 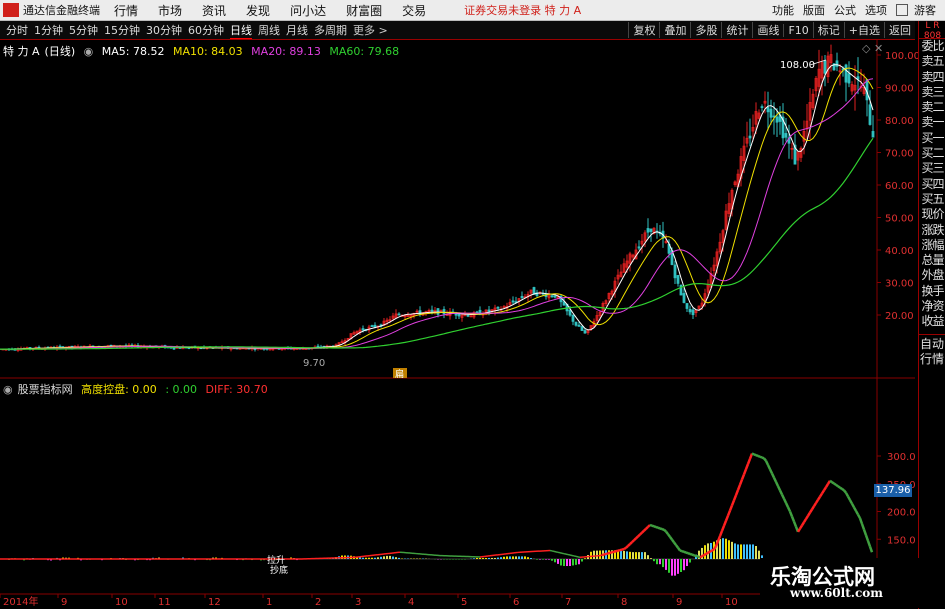 What do you see at coordinates (932, 61) in the screenshot?
I see `side-item: 卖五` at bounding box center [932, 61].